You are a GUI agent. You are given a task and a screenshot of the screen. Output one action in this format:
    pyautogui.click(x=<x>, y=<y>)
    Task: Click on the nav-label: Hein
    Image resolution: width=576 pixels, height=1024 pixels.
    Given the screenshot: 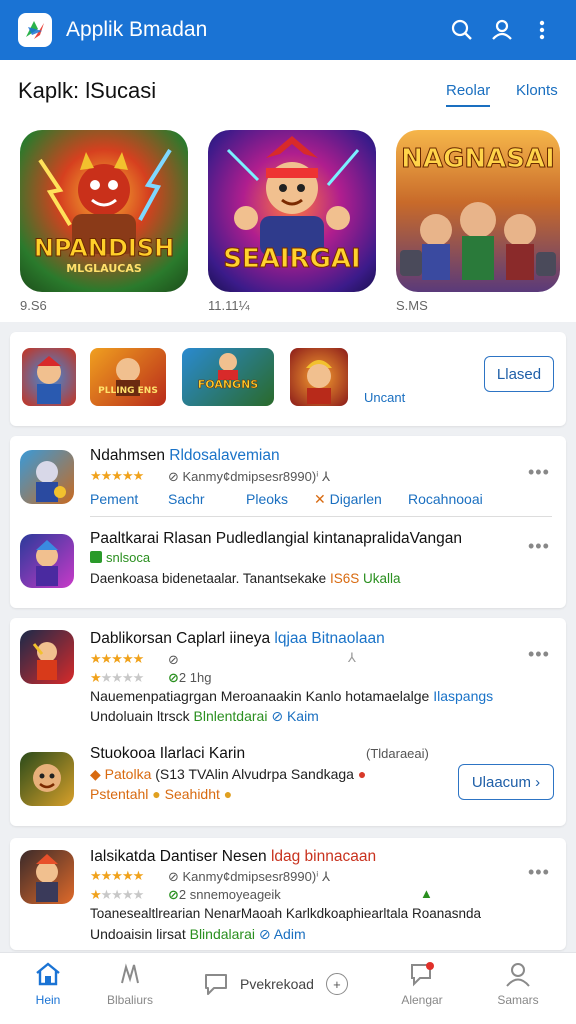 What is the action you would take?
    pyautogui.click(x=48, y=1000)
    